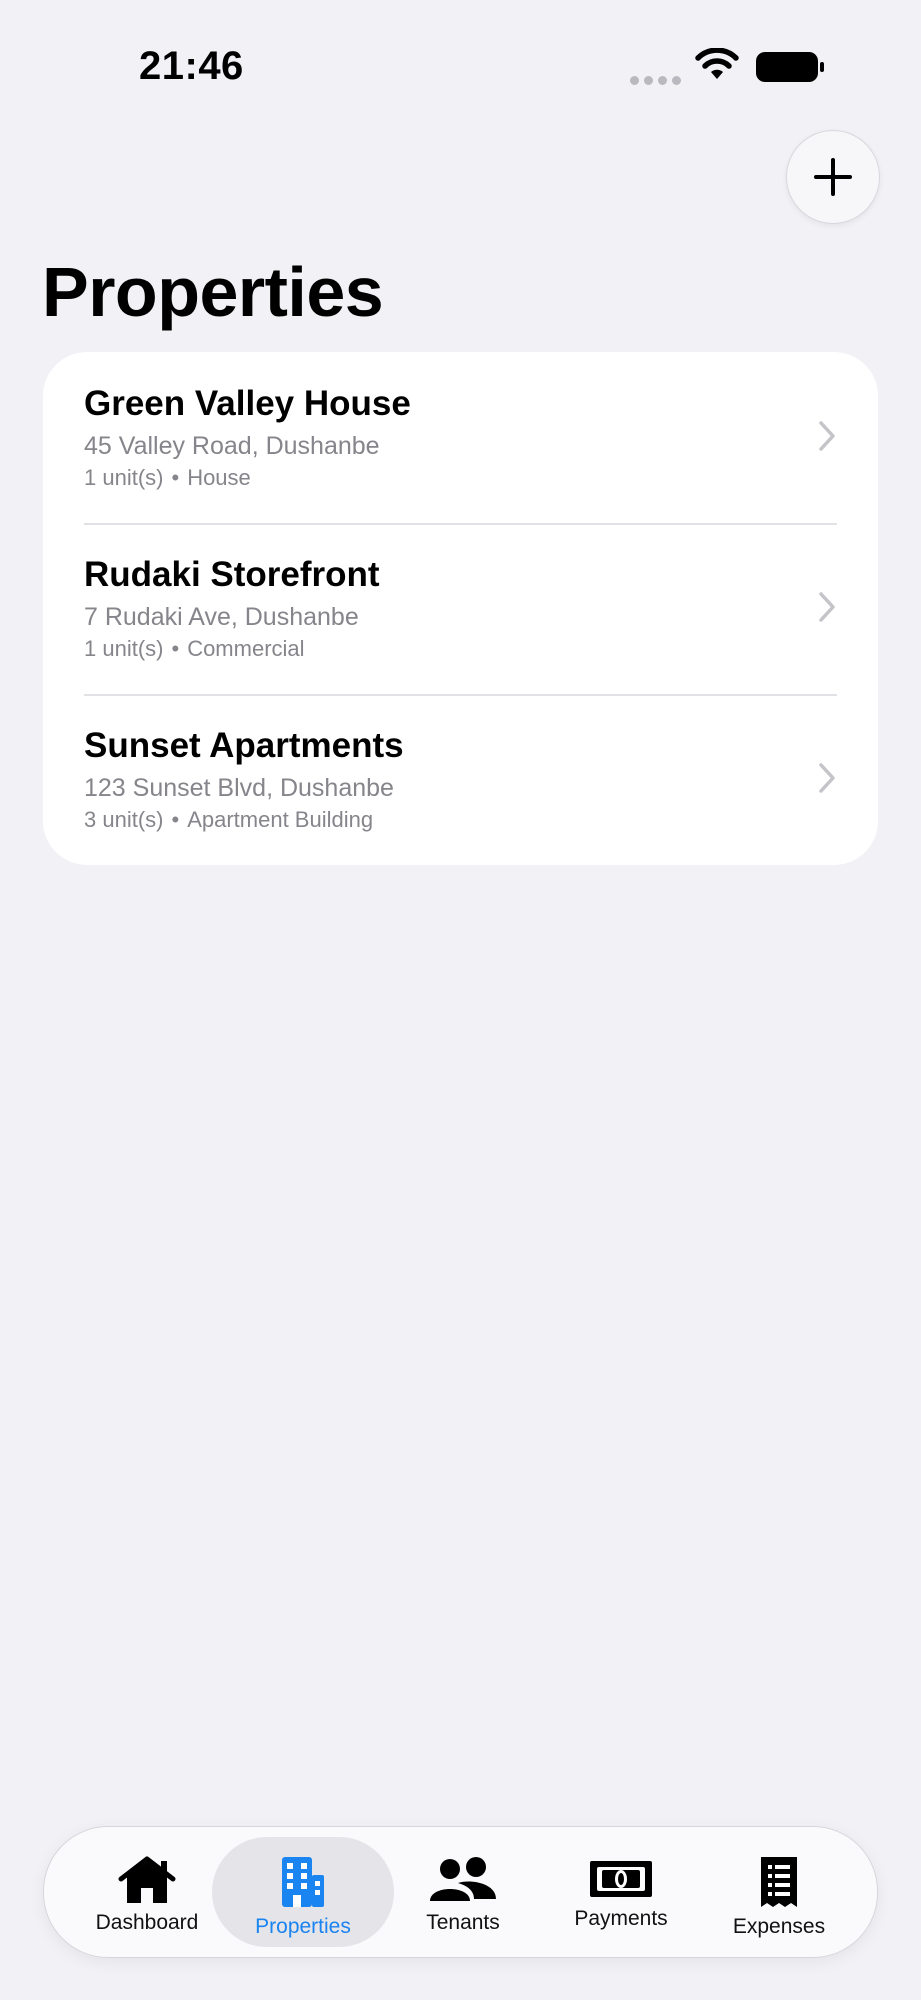 The image size is (921, 2000). I want to click on property-meta: 3 unit(s) • Apartment Building, so click(228, 820).